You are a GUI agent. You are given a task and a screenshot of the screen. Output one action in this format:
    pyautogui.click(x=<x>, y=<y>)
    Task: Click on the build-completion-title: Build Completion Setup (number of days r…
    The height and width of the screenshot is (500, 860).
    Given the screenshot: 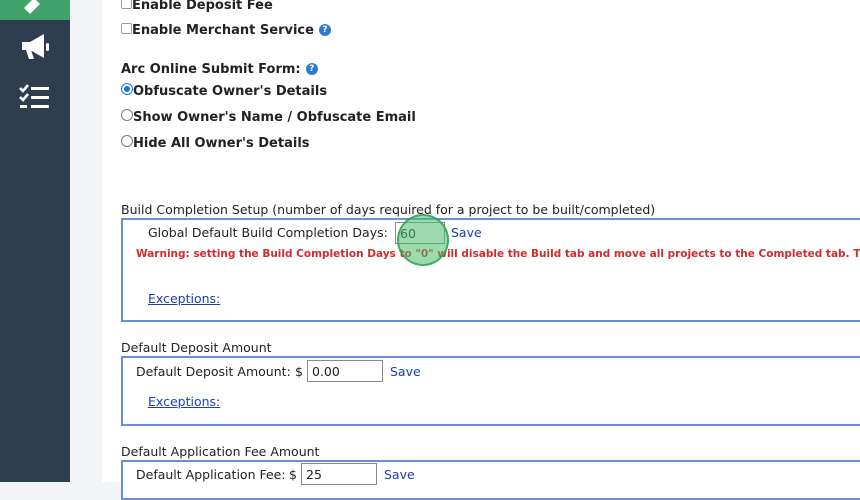 What is the action you would take?
    pyautogui.click(x=388, y=209)
    